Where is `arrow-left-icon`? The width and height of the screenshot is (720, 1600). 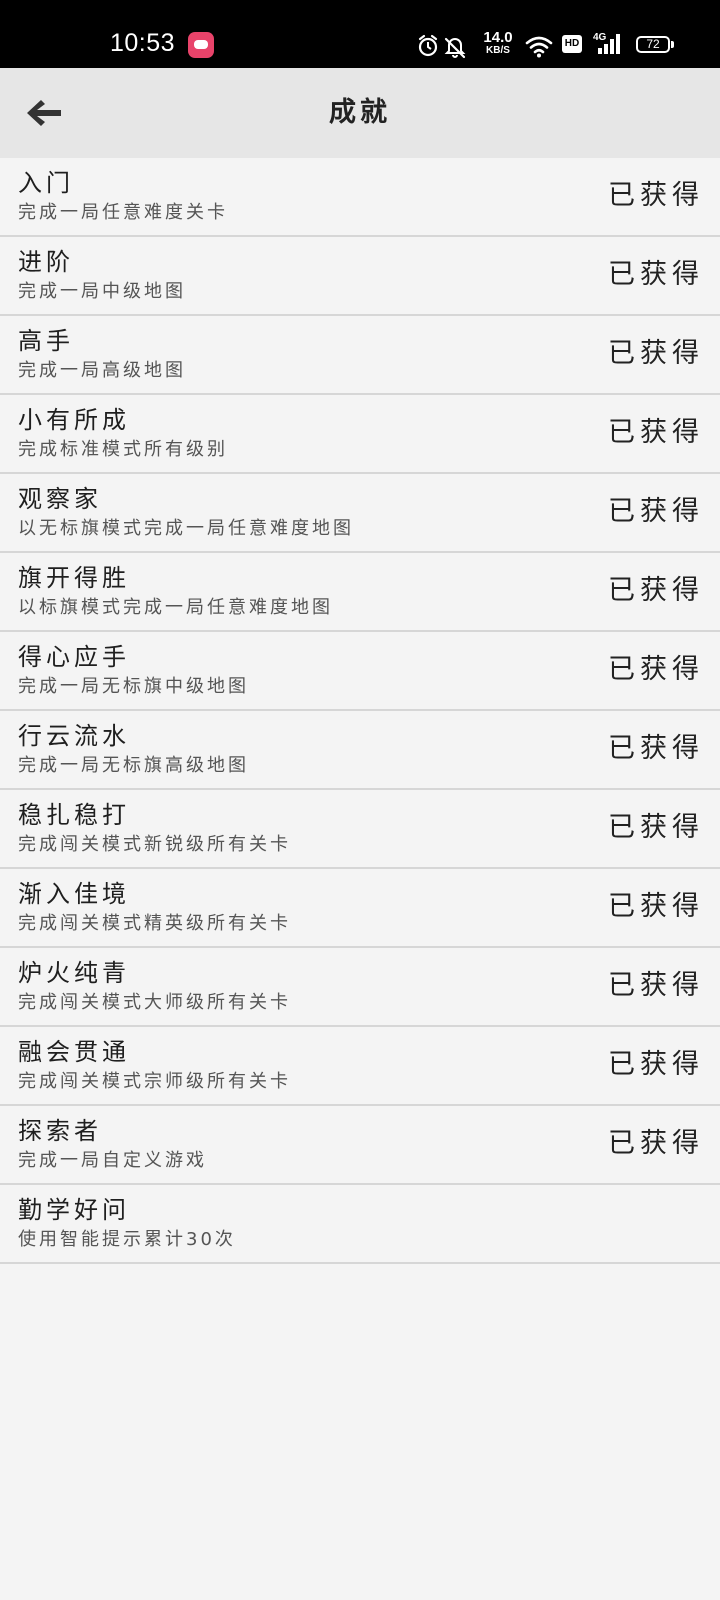
arrow-left-icon is located at coordinates (44, 113).